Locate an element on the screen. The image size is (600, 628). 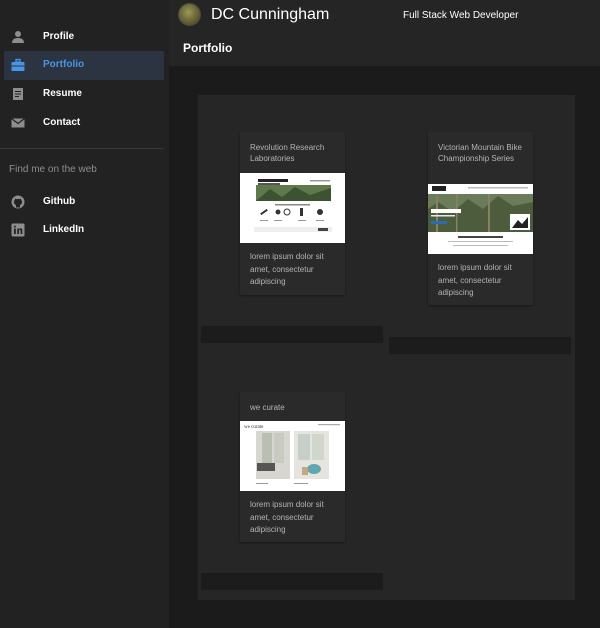
site-role: Full Stack Web Developer is located at coordinates (461, 15).